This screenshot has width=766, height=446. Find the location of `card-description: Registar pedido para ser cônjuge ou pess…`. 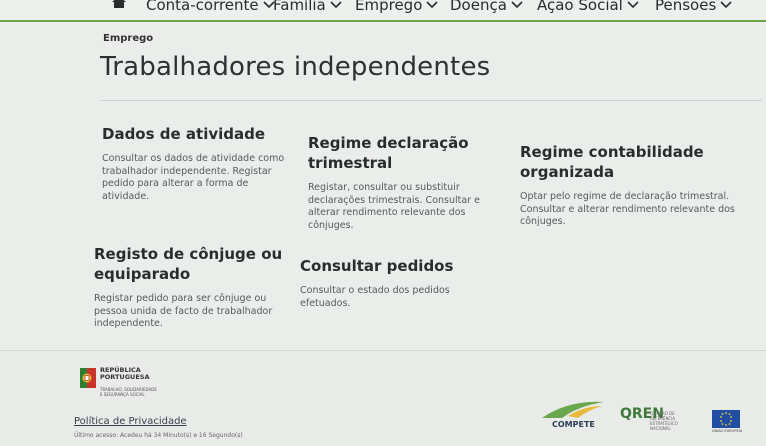

card-description: Registar pedido para ser cônjuge ou pess… is located at coordinates (183, 311).